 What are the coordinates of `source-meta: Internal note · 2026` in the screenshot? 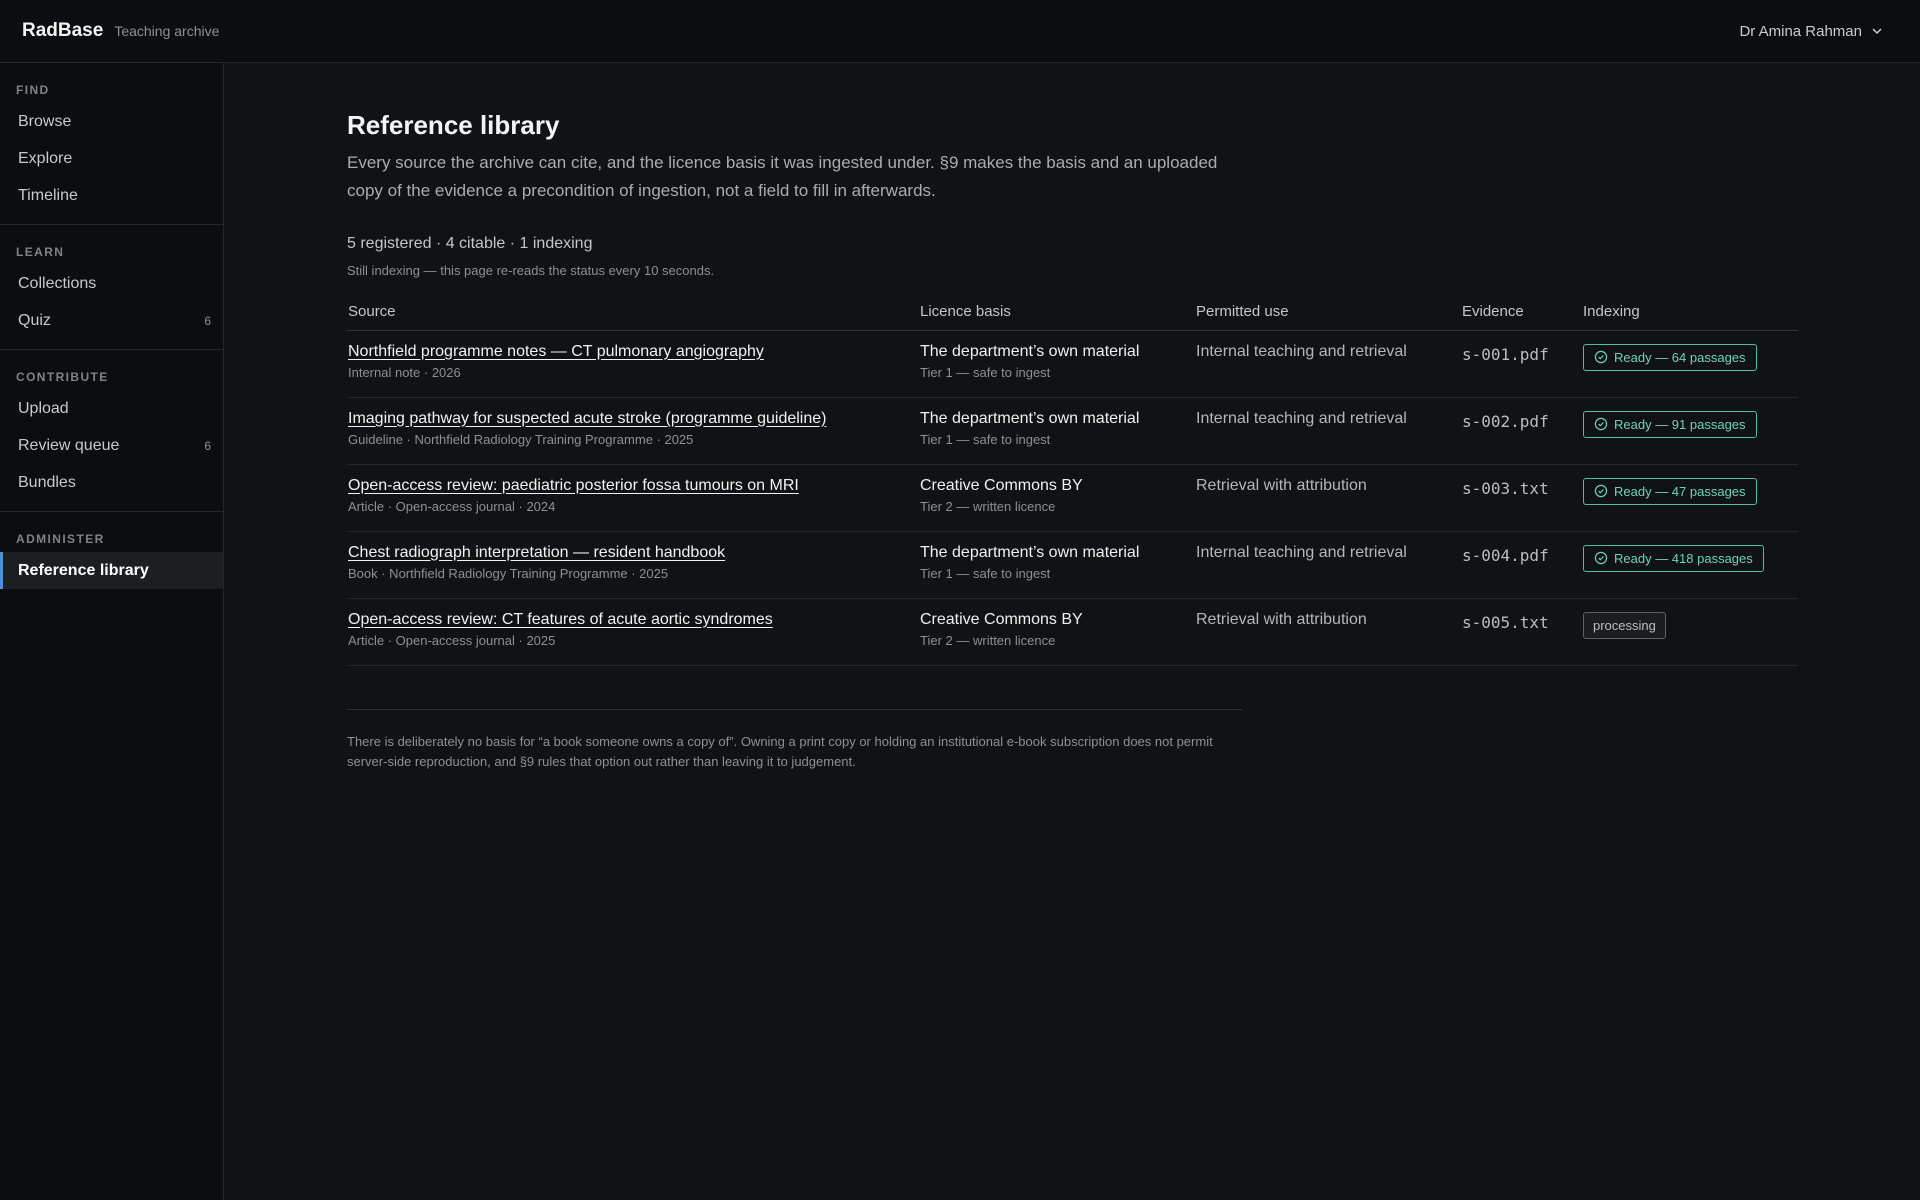 It's located at (404, 372).